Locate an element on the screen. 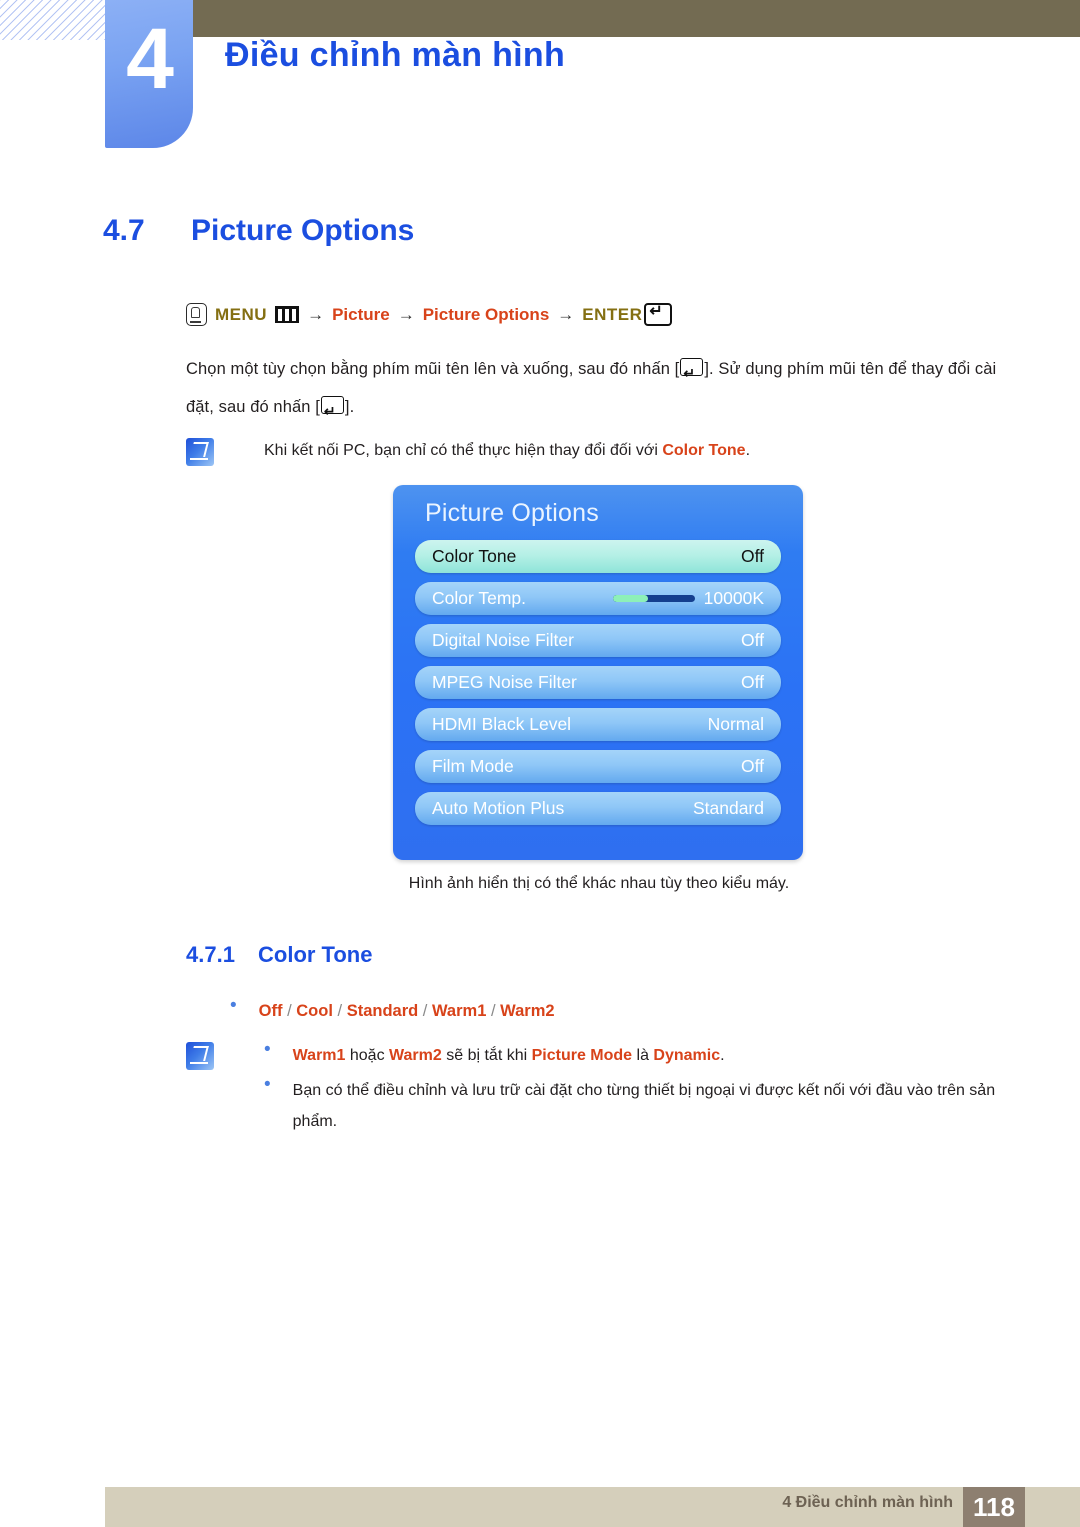 This screenshot has height=1527, width=1080. osd-row-label: MPEG Noise Filter is located at coordinates (504, 682).